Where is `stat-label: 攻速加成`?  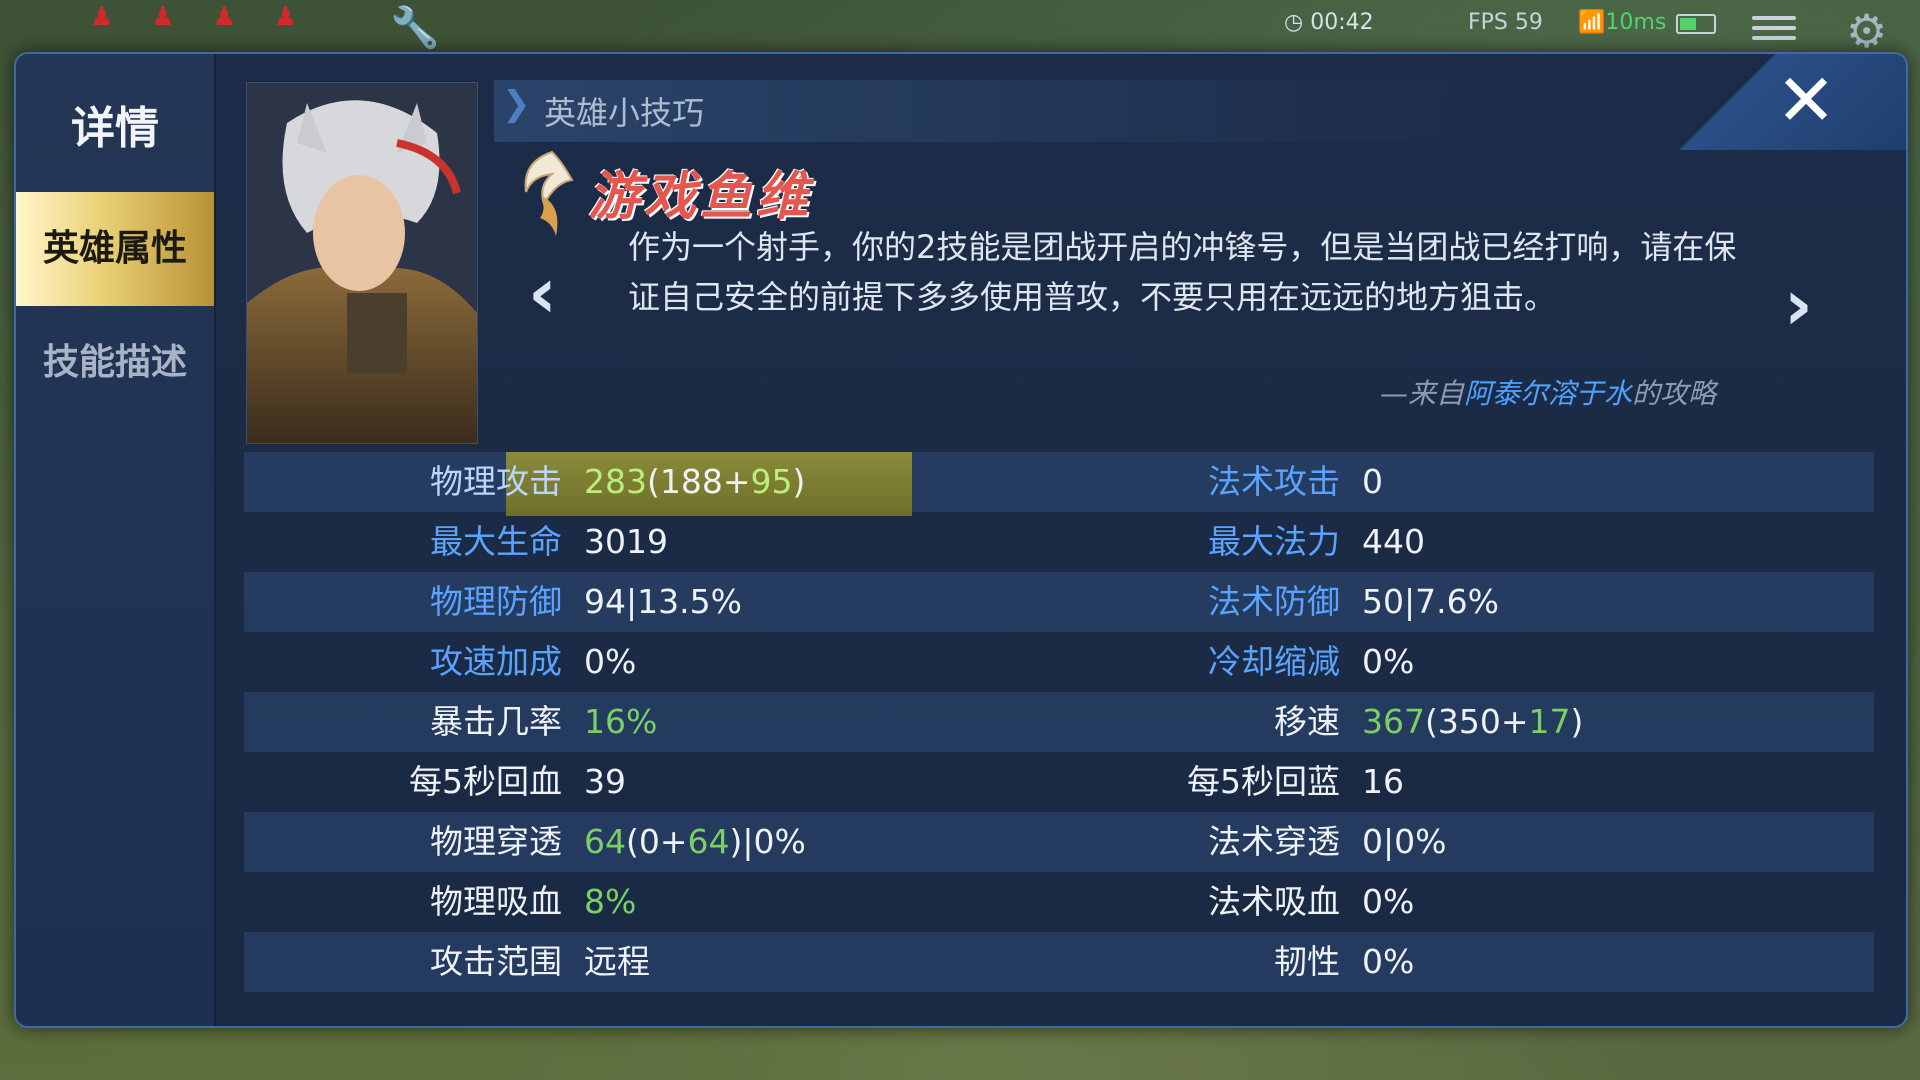 stat-label: 攻速加成 is located at coordinates (496, 661).